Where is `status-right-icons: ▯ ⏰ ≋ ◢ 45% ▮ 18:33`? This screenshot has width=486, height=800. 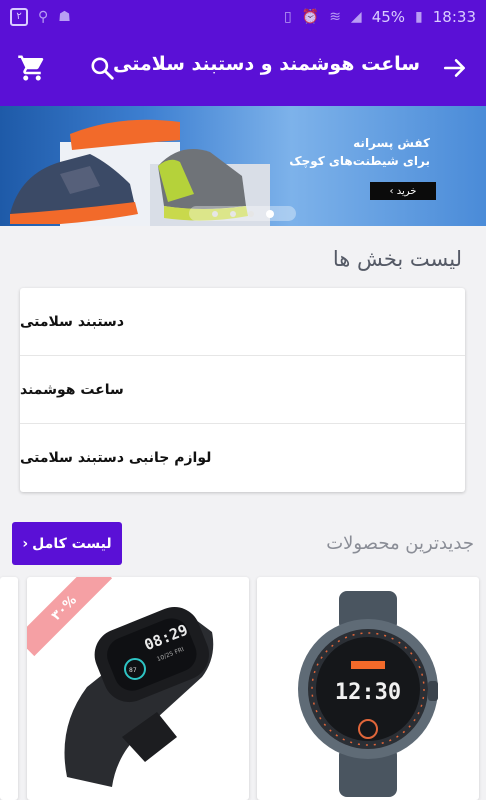 status-right-icons: ▯ ⏰ ≋ ◢ 45% ▮ 18:33 is located at coordinates (380, 17).